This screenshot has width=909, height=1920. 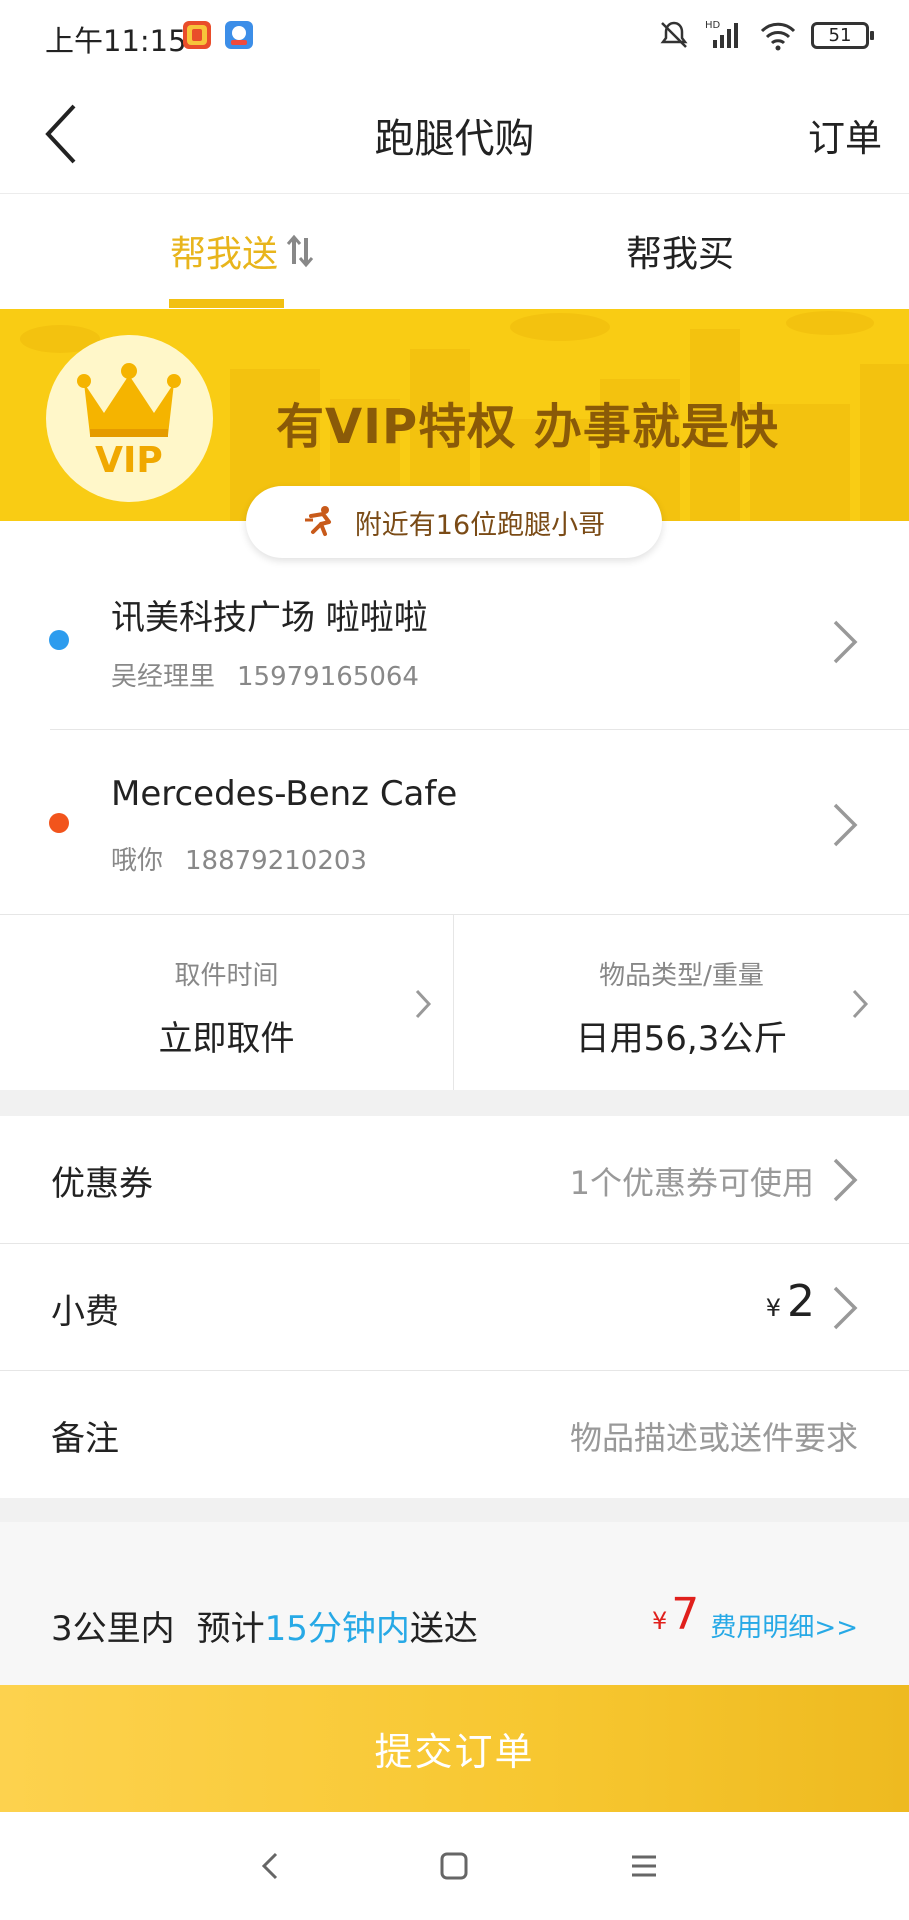 I want to click on distance-text: 3公里内, so click(x=113, y=1629).